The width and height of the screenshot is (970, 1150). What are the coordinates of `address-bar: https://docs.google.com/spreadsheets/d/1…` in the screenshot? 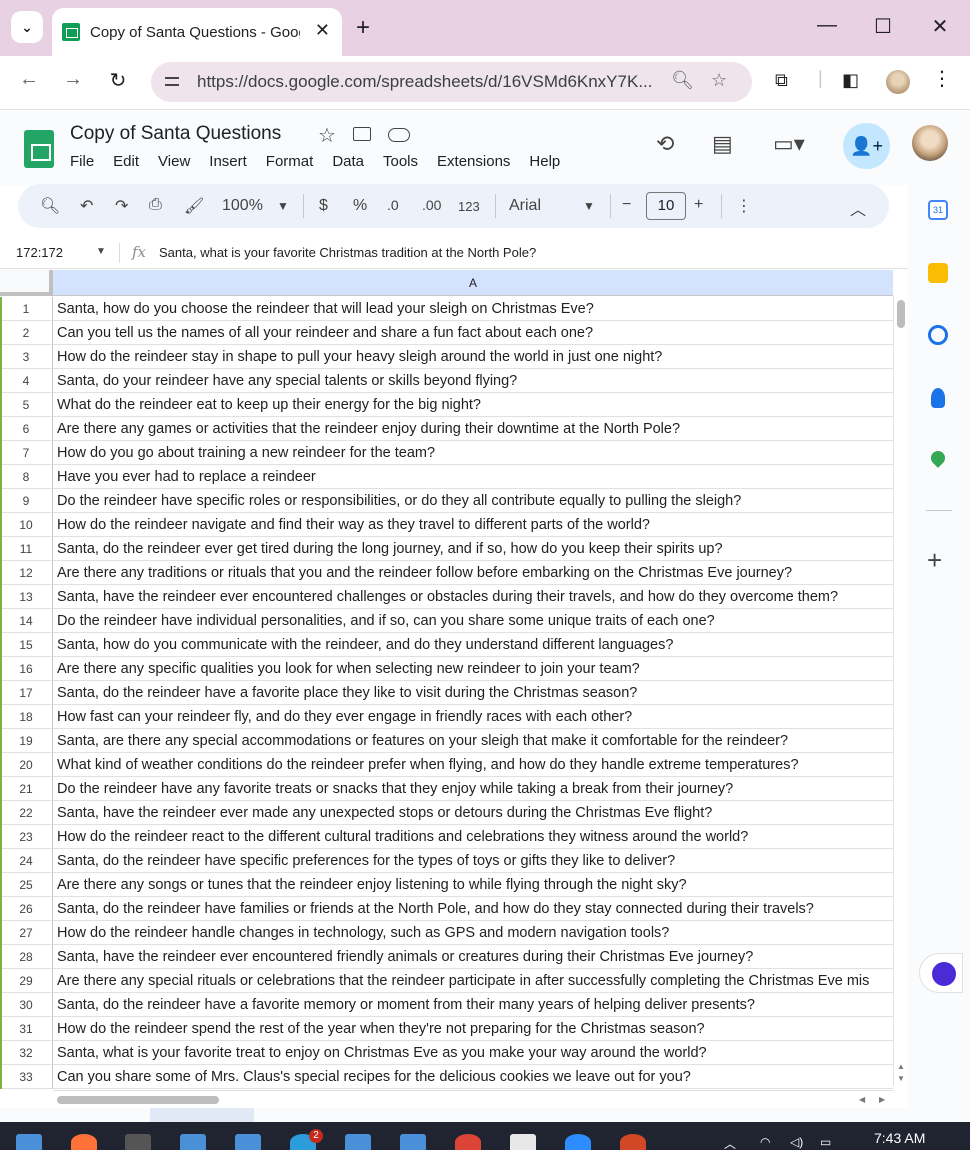 It's located at (451, 82).